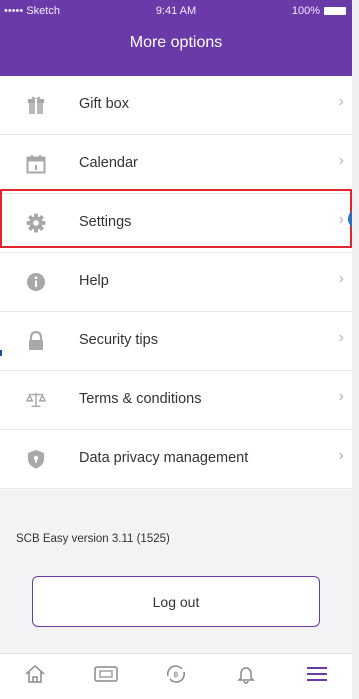 The height and width of the screenshot is (699, 359). Describe the element at coordinates (176, 601) in the screenshot. I see `logout-button: Log out` at that location.